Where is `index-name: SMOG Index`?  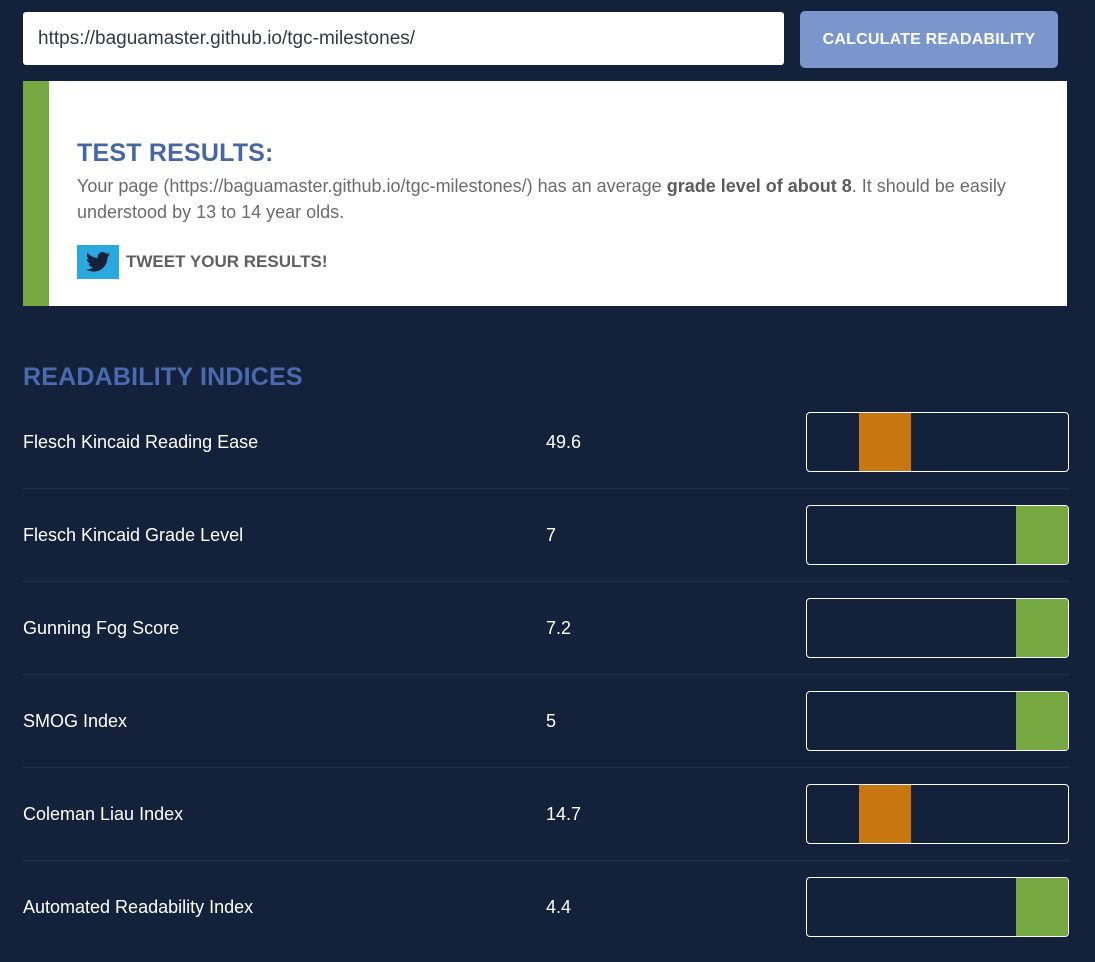 index-name: SMOG Index is located at coordinates (75, 721).